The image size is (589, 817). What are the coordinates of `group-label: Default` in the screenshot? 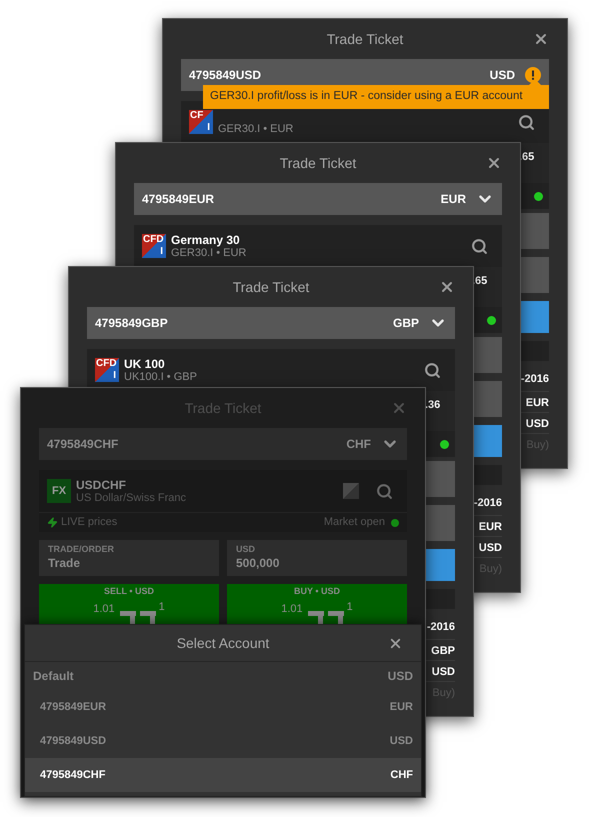 It's located at (54, 676).